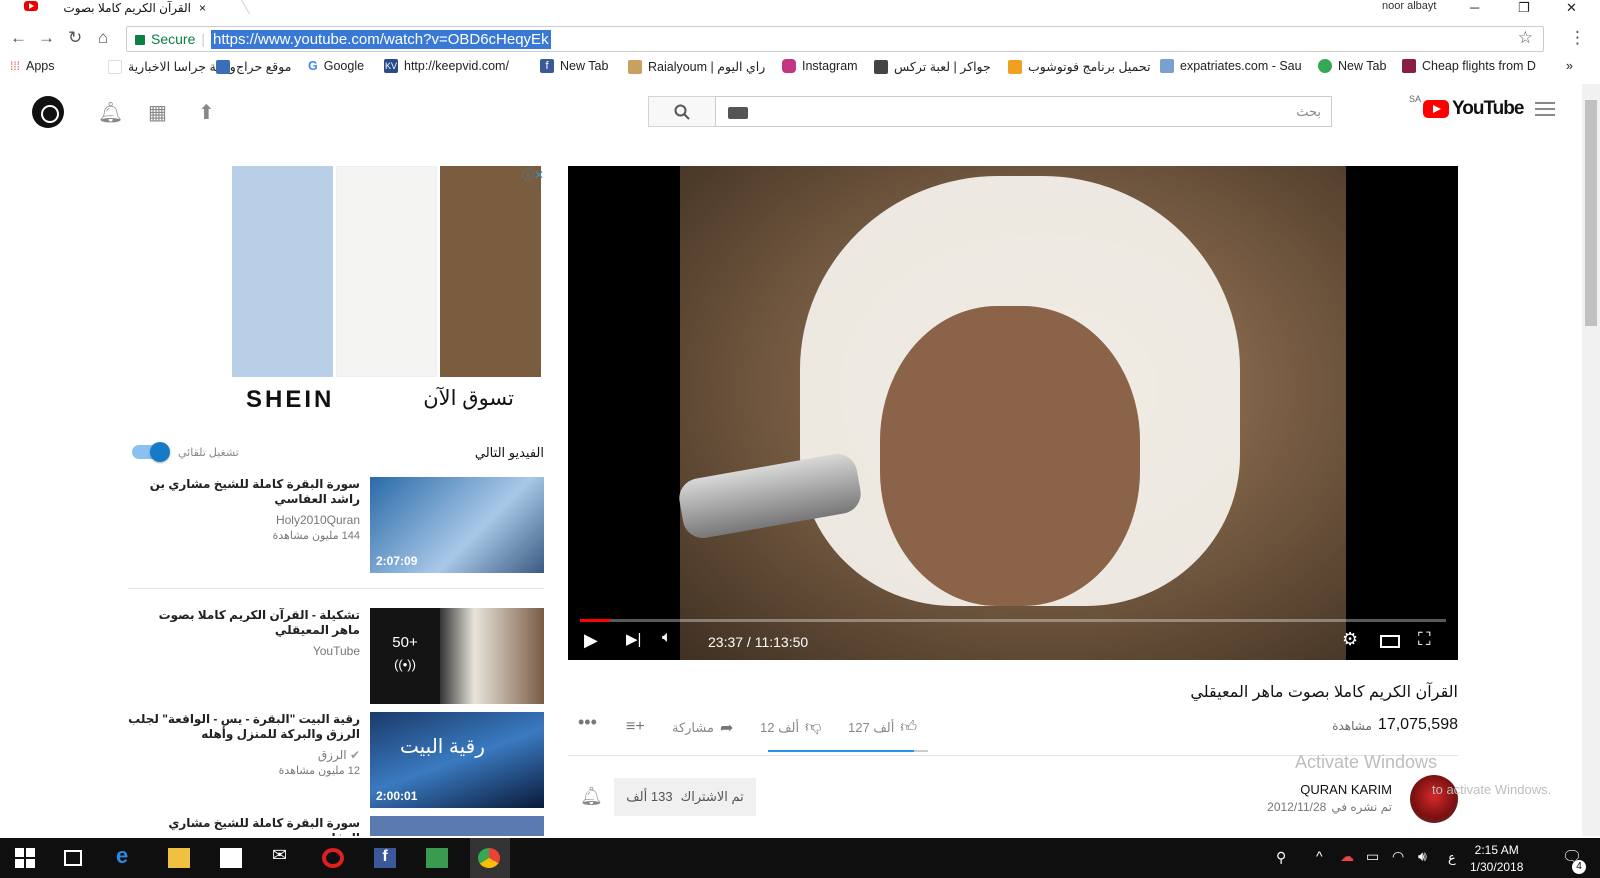  I want to click on channel-notification-bell-icon: 🔔︎, so click(591, 796).